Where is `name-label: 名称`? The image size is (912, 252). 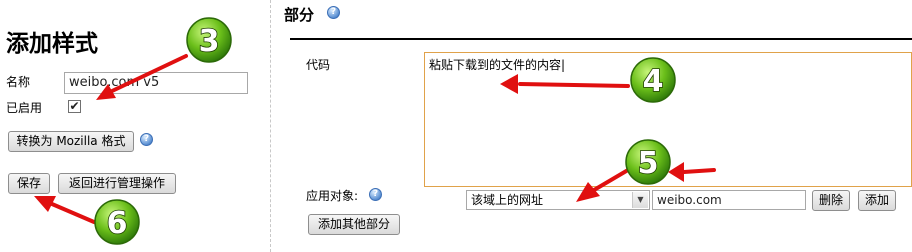 name-label: 名称 is located at coordinates (18, 82).